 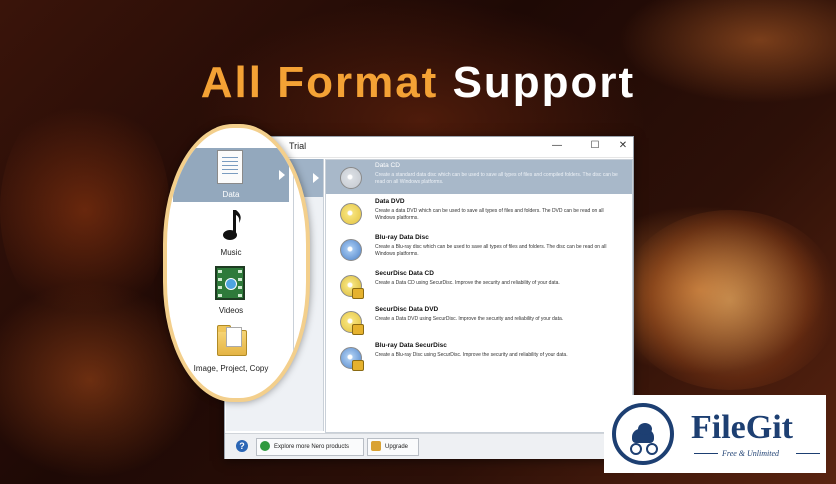 What do you see at coordinates (231, 368) in the screenshot?
I see `category-label: Image, Project, Copy` at bounding box center [231, 368].